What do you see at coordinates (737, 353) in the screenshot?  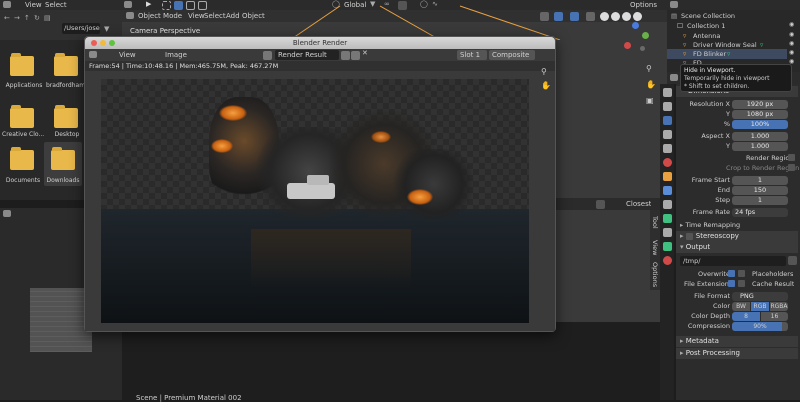 I see `post-processing-header: ▸ Post Processing` at bounding box center [737, 353].